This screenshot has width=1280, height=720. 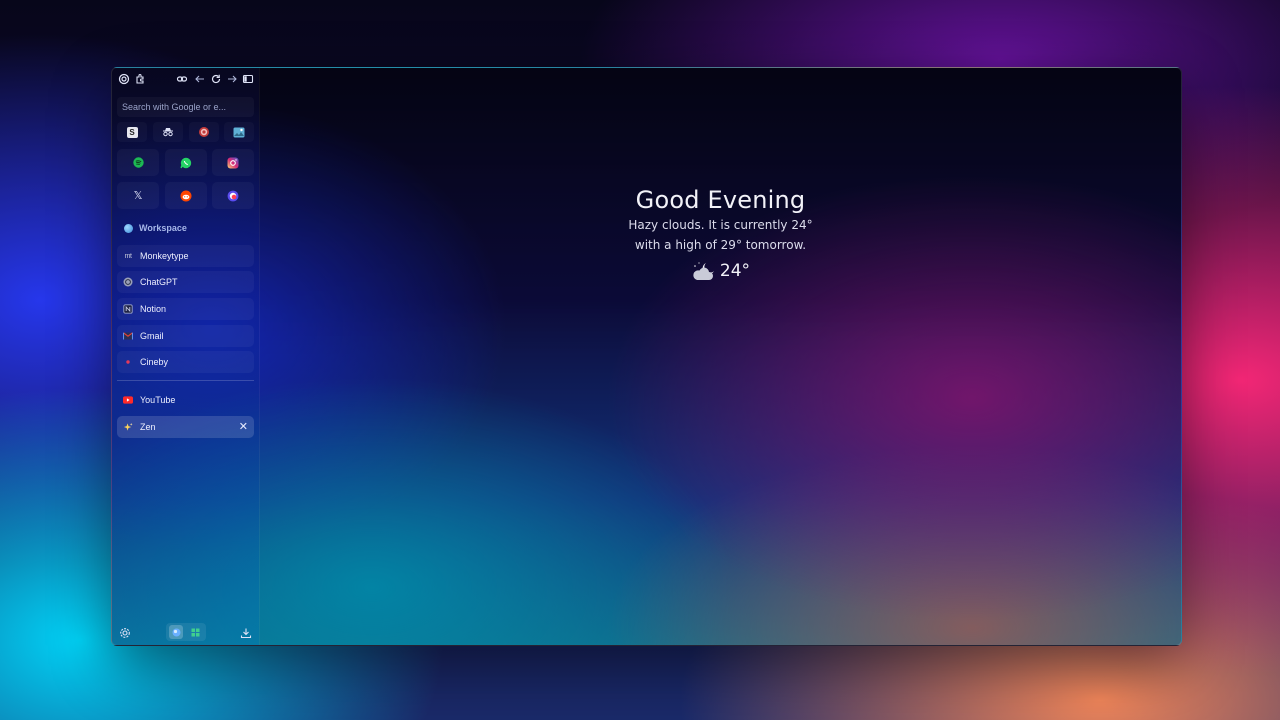 I want to click on target-icon, so click(x=204, y=132).